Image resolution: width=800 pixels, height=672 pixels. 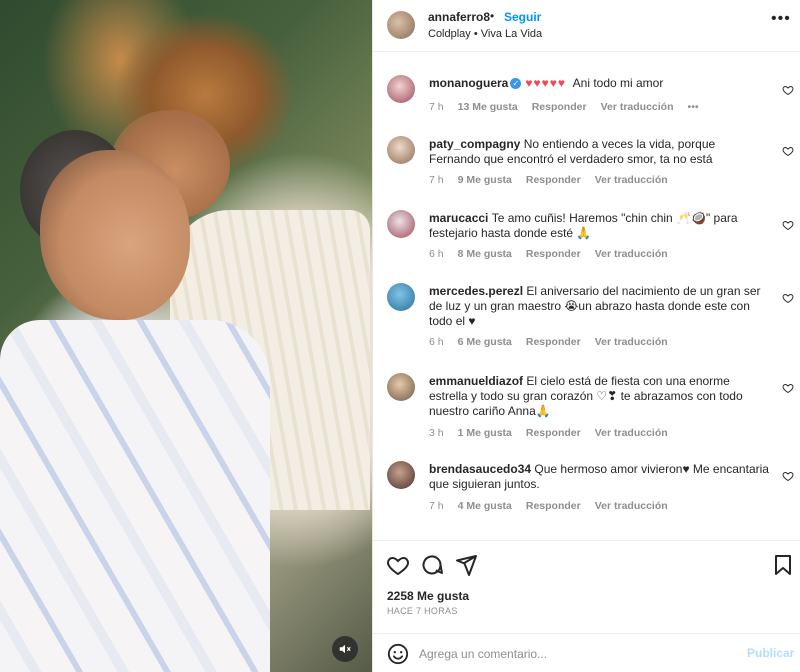 I want to click on post-actions: 2258 Me gusta HACE 7 HORAS Publicar, so click(x=586, y=606).